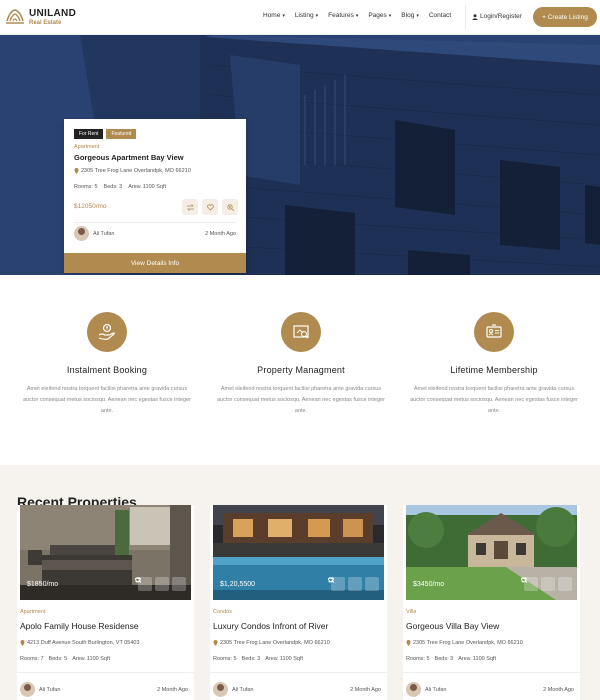  I want to click on property-image: $3450/mo, so click(491, 552).